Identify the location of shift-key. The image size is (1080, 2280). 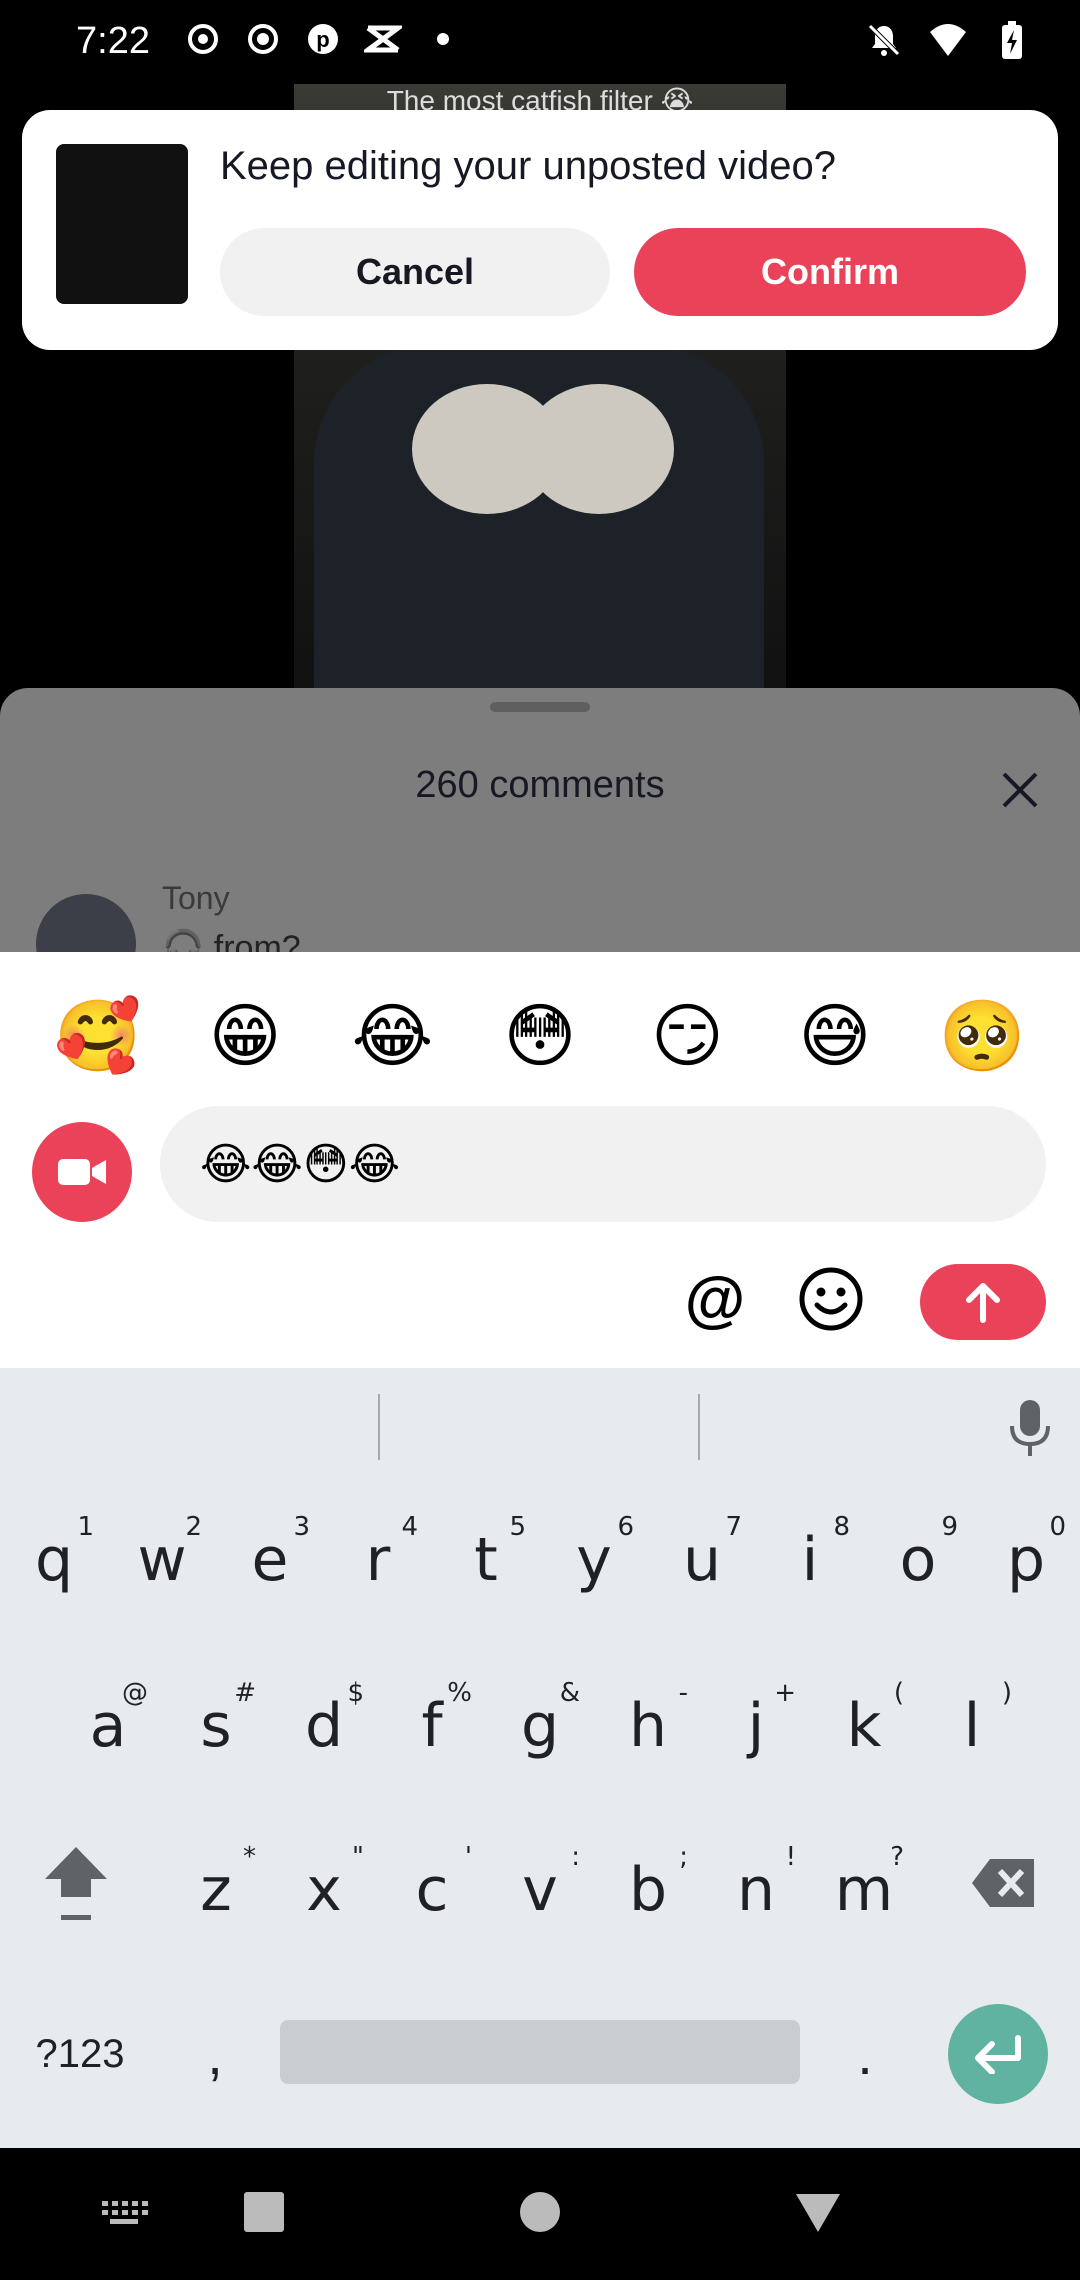
(76, 1886).